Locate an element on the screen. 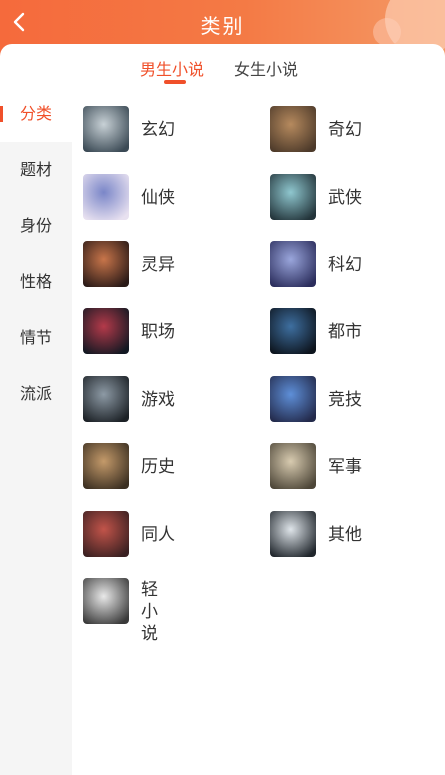 The image size is (445, 775). sidebar-item-label: 分类 is located at coordinates (35, 113).